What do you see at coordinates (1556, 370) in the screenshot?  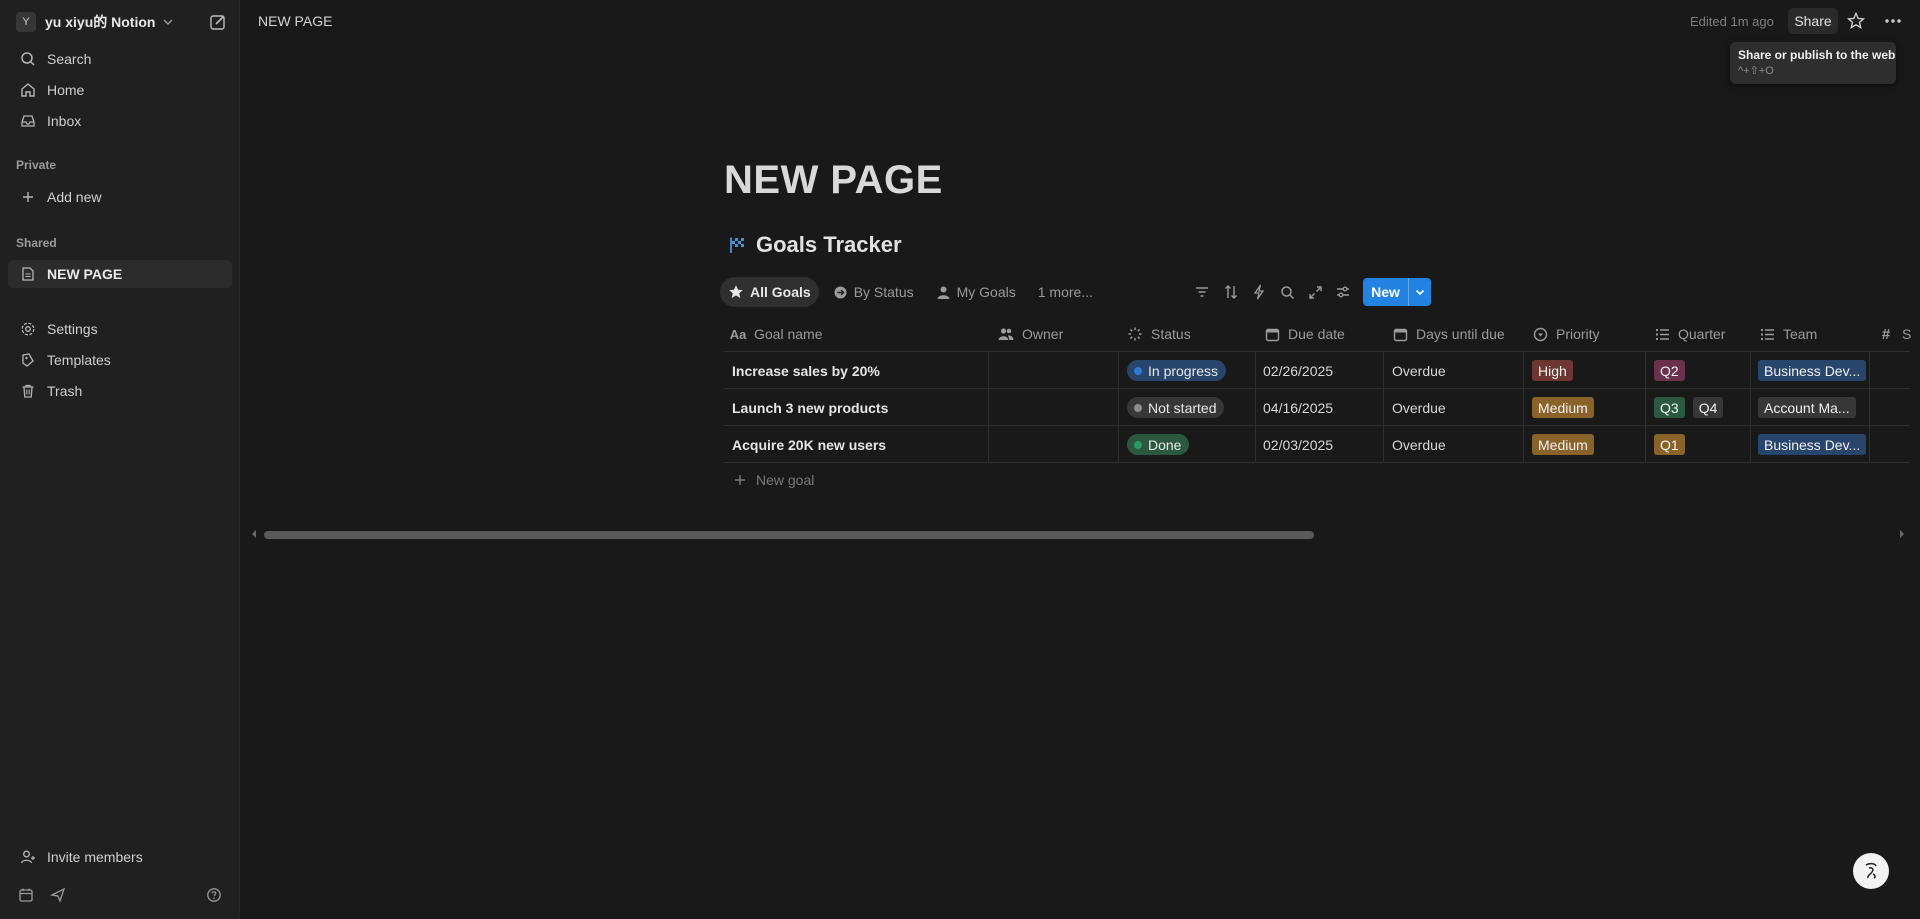 I see `priority-cell: High` at bounding box center [1556, 370].